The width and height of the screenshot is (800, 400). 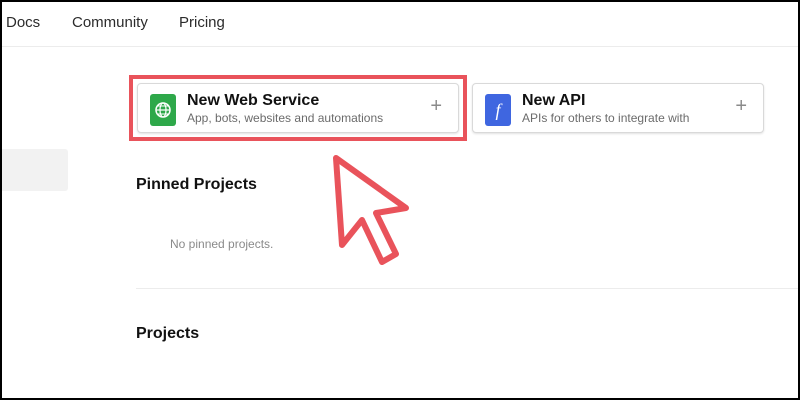 I want to click on pinned-projects-heading: Pinned Projects, so click(x=196, y=184).